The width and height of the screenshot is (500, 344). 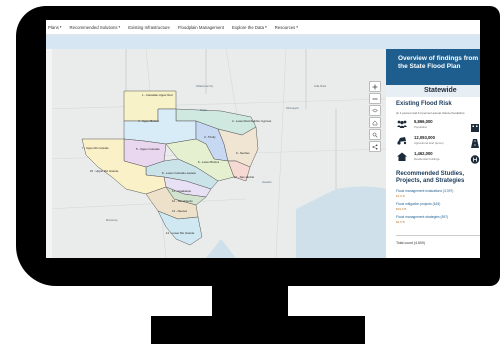 I want to click on population-label: Population, so click(x=421, y=127).